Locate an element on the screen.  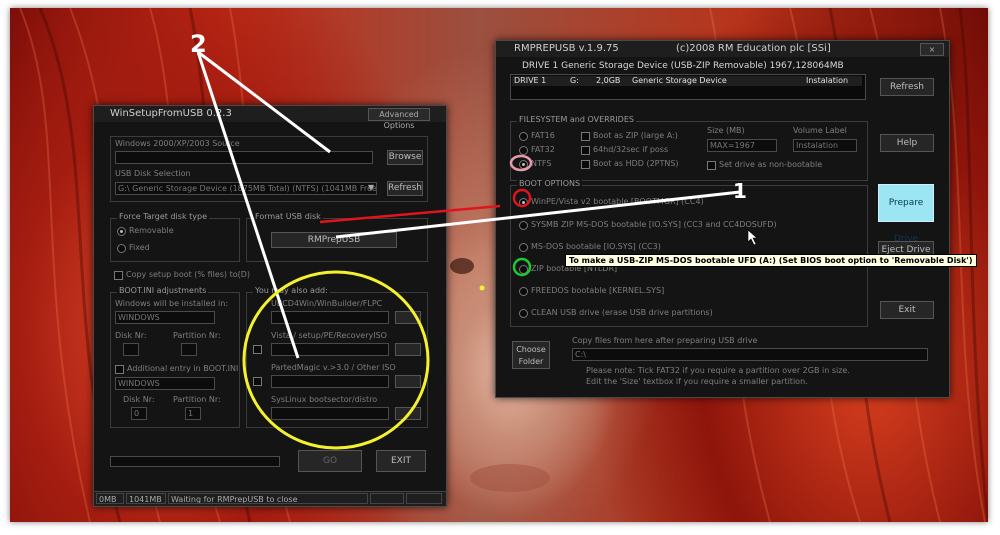
chk-zip-label: Boot as ZIP (large A:) is located at coordinates (635, 135).